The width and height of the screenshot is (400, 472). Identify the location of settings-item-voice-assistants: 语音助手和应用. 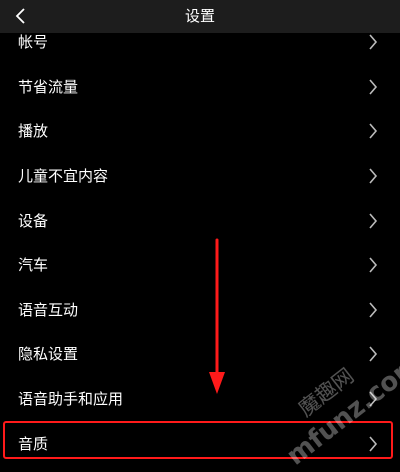
(200, 399).